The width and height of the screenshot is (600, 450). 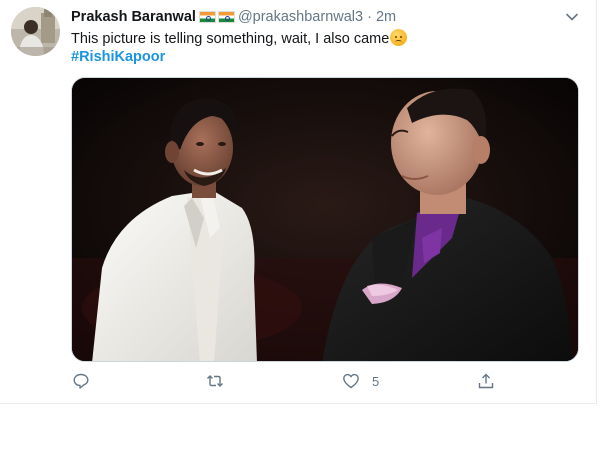 I want to click on tweet-timestamp: 2m, so click(x=386, y=17).